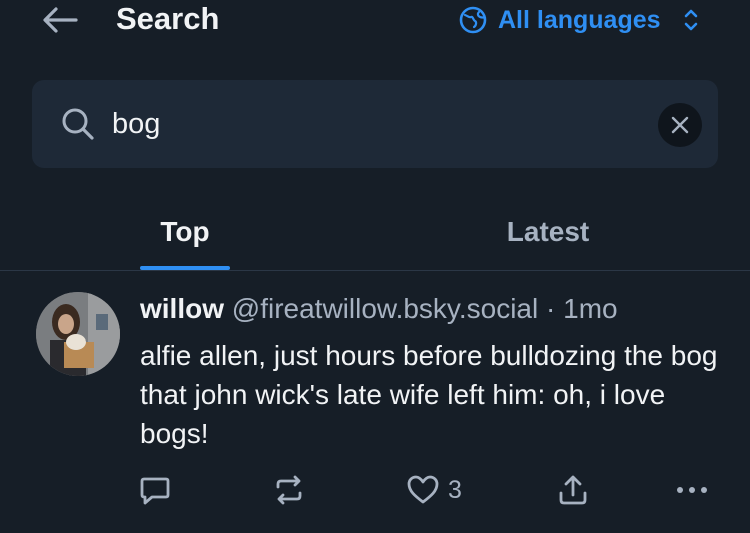 The image size is (750, 533). Describe the element at coordinates (385, 308) in the screenshot. I see `author-handle: @fireatwillow.bsky.social` at that location.